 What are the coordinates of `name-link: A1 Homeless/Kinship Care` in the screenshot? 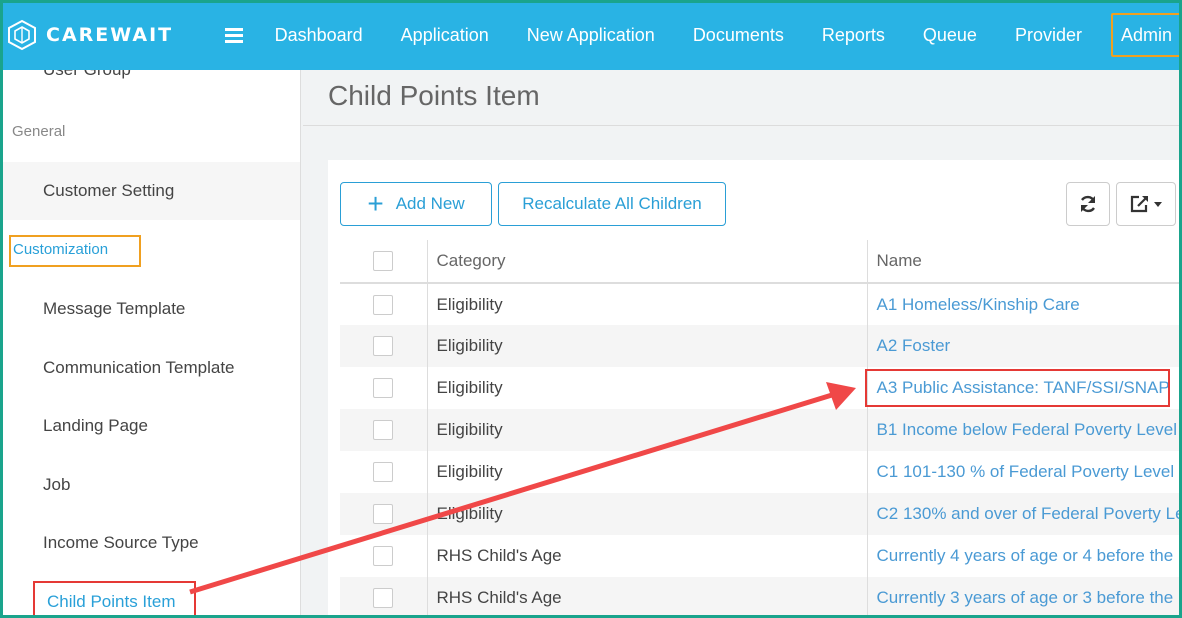 It's located at (1024, 304).